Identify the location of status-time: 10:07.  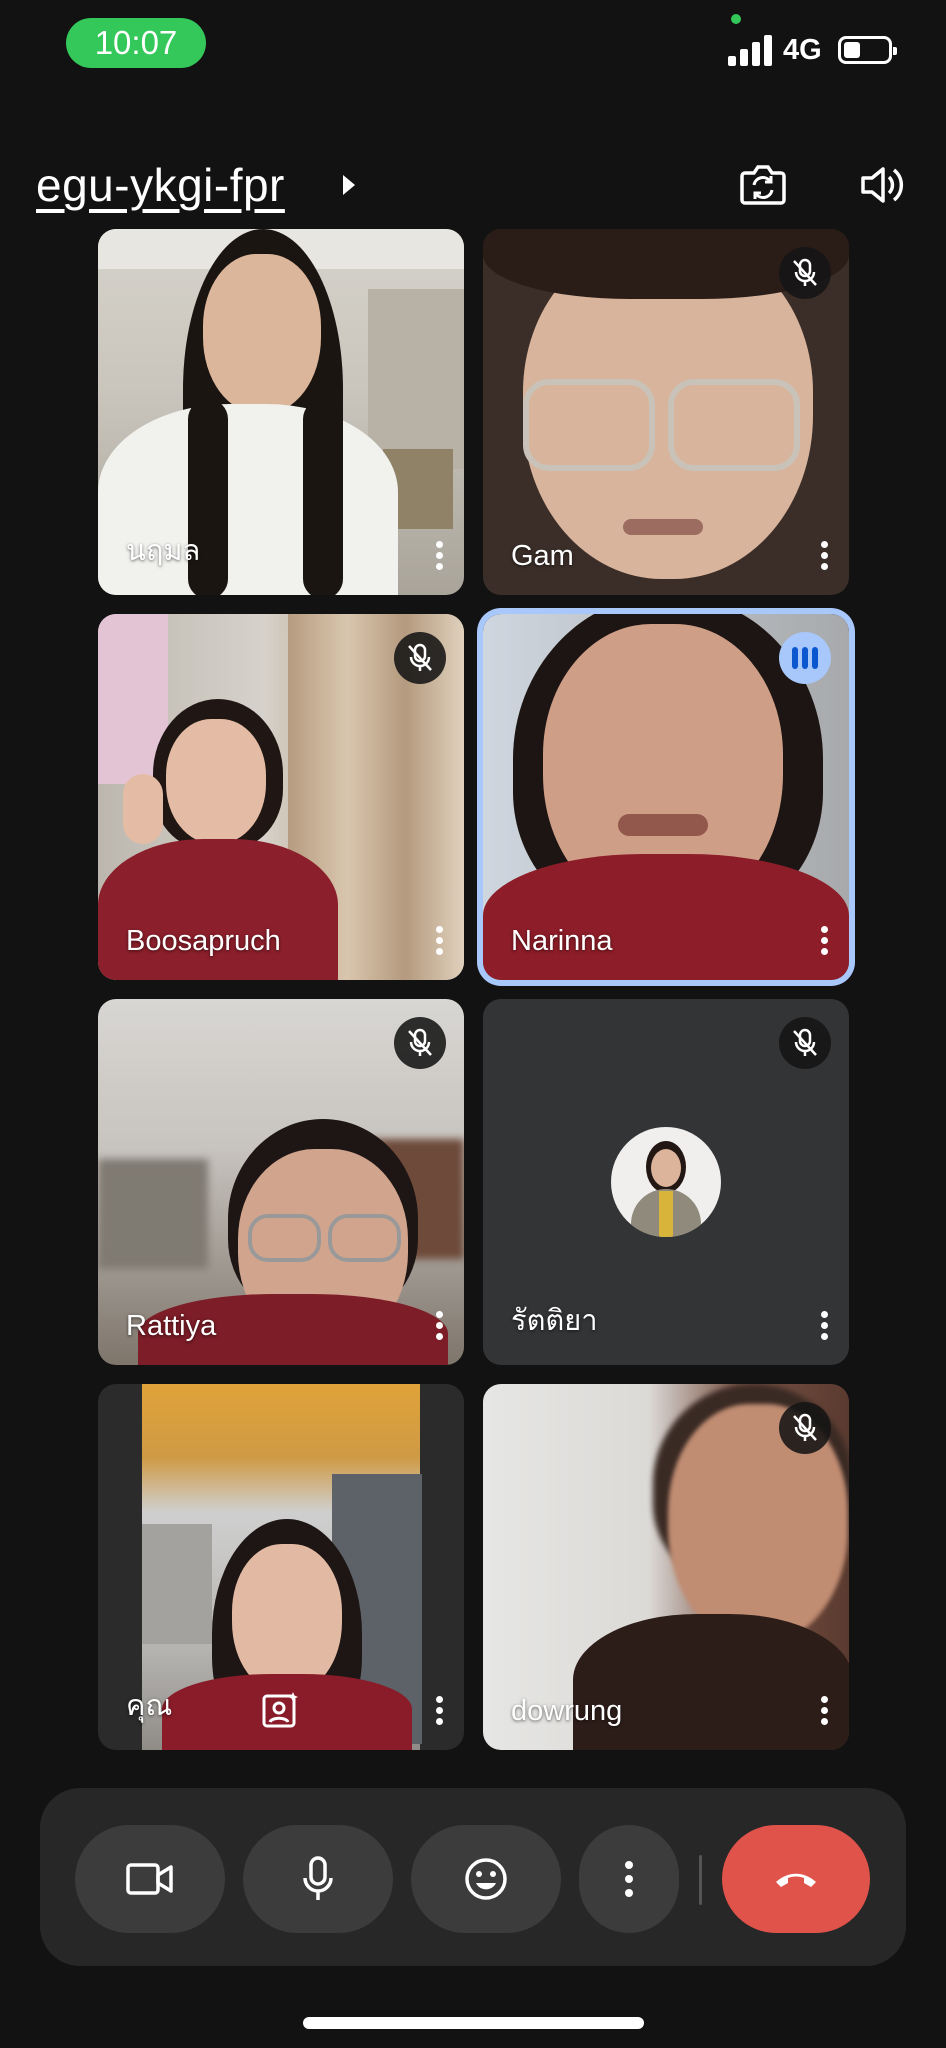
(136, 43).